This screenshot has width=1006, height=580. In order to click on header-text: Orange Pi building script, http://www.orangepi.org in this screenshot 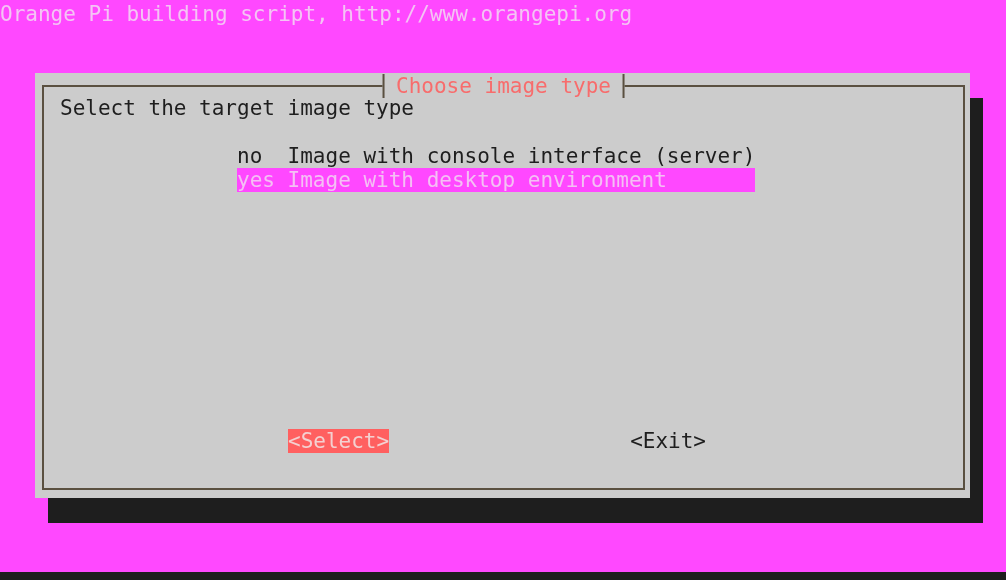, I will do `click(316, 13)`.